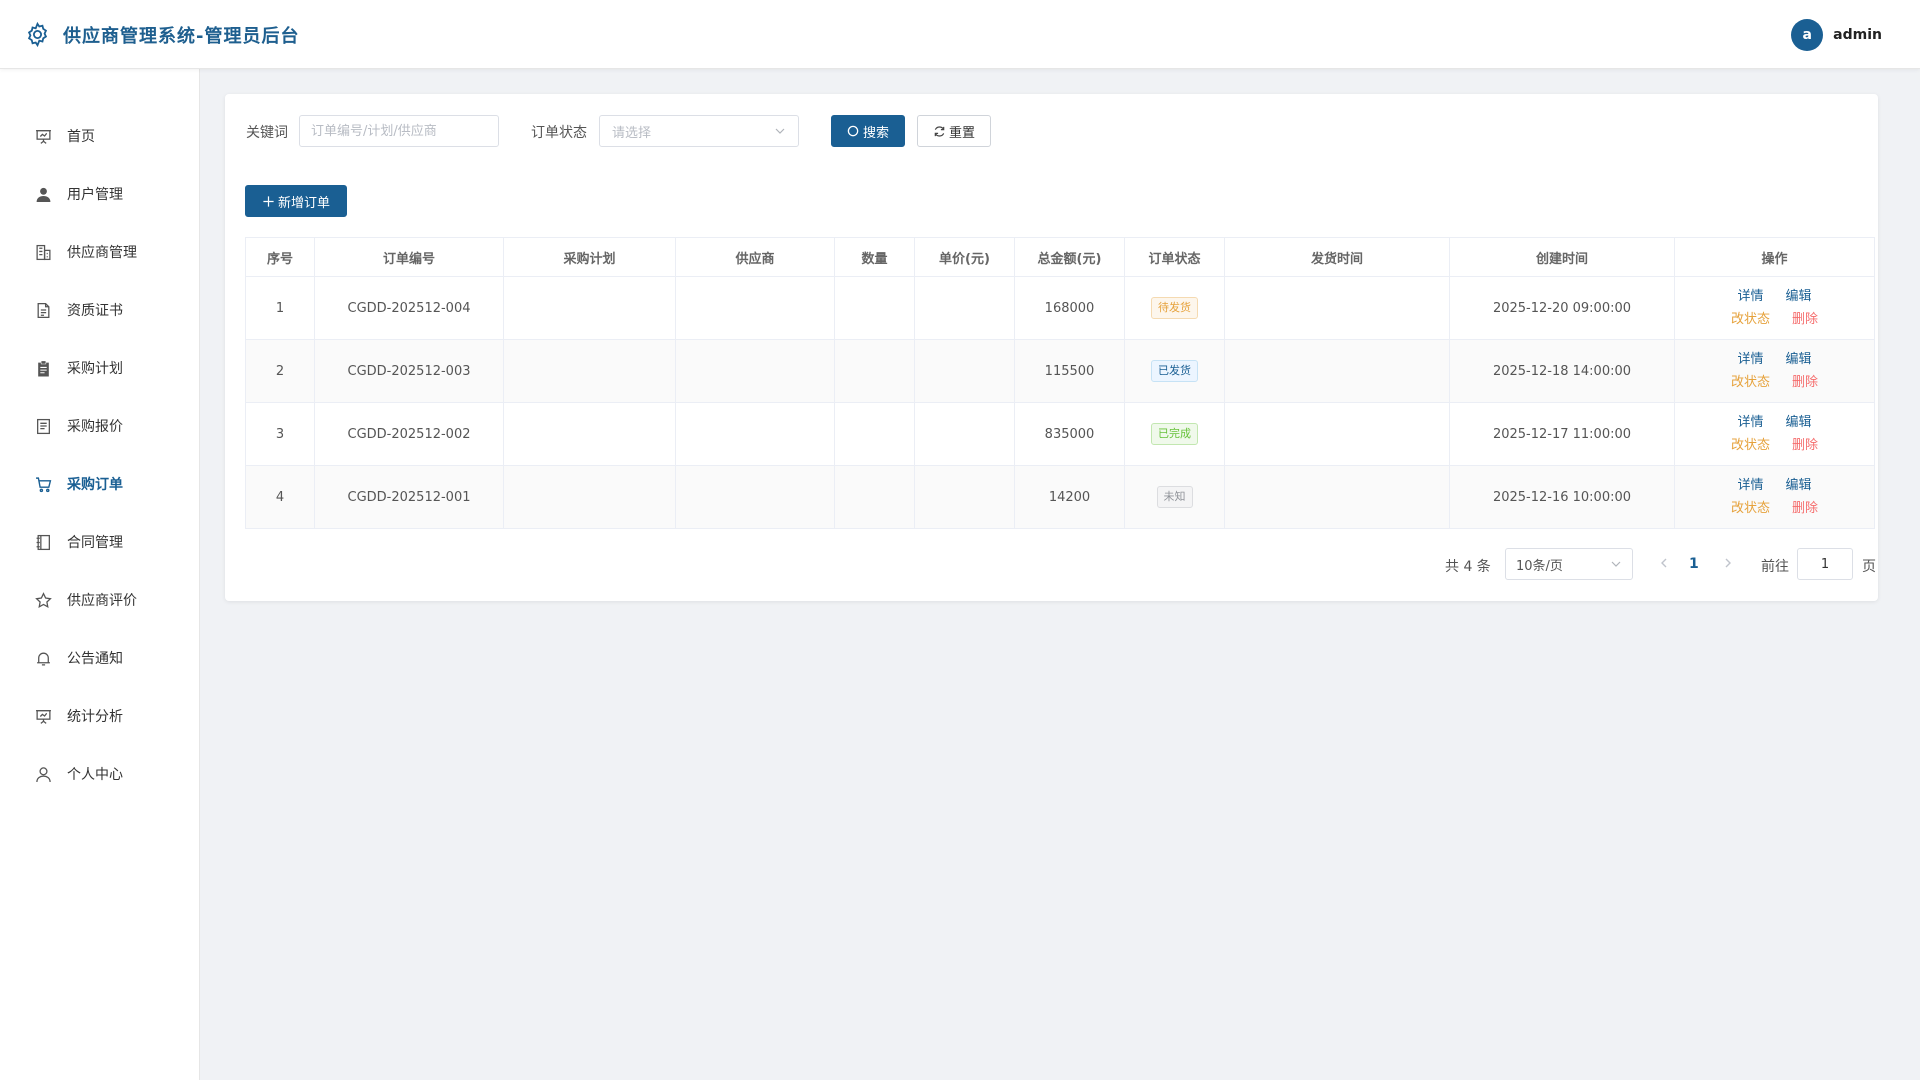  What do you see at coordinates (853, 130) in the screenshot?
I see `search-icon` at bounding box center [853, 130].